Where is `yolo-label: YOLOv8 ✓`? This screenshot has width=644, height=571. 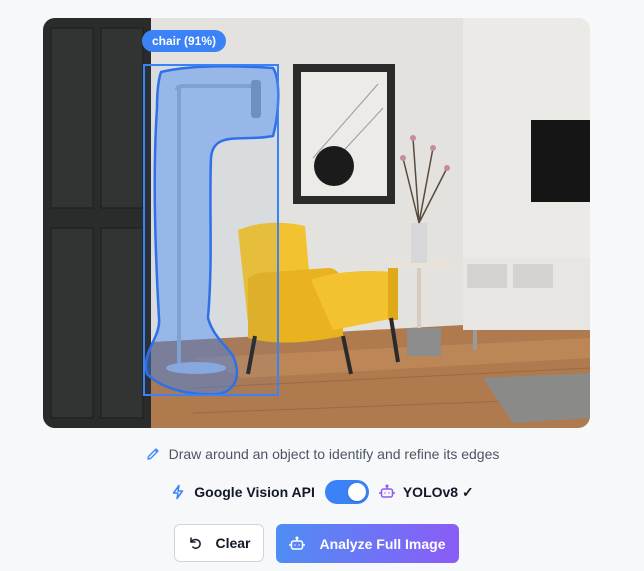
yolo-label: YOLOv8 ✓ is located at coordinates (438, 491).